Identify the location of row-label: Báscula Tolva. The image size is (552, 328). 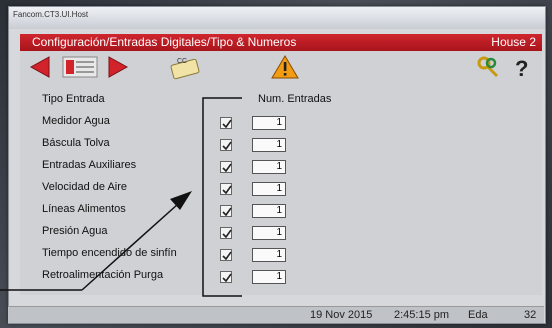
(76, 143).